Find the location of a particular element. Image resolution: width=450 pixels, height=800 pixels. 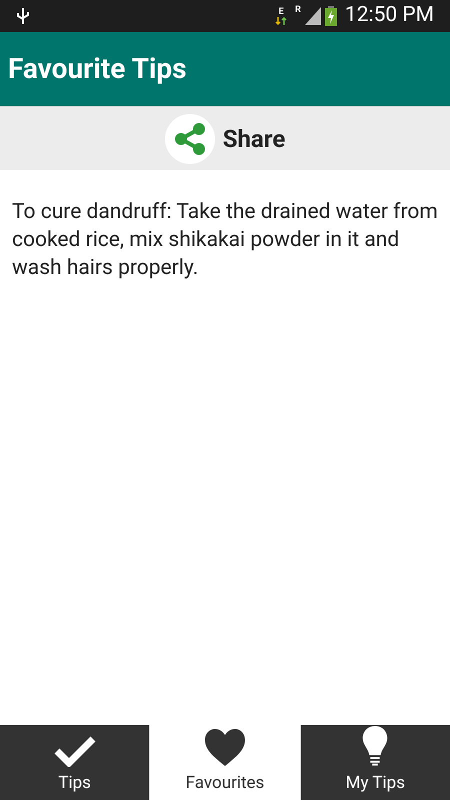

signal-icon is located at coordinates (312, 16).